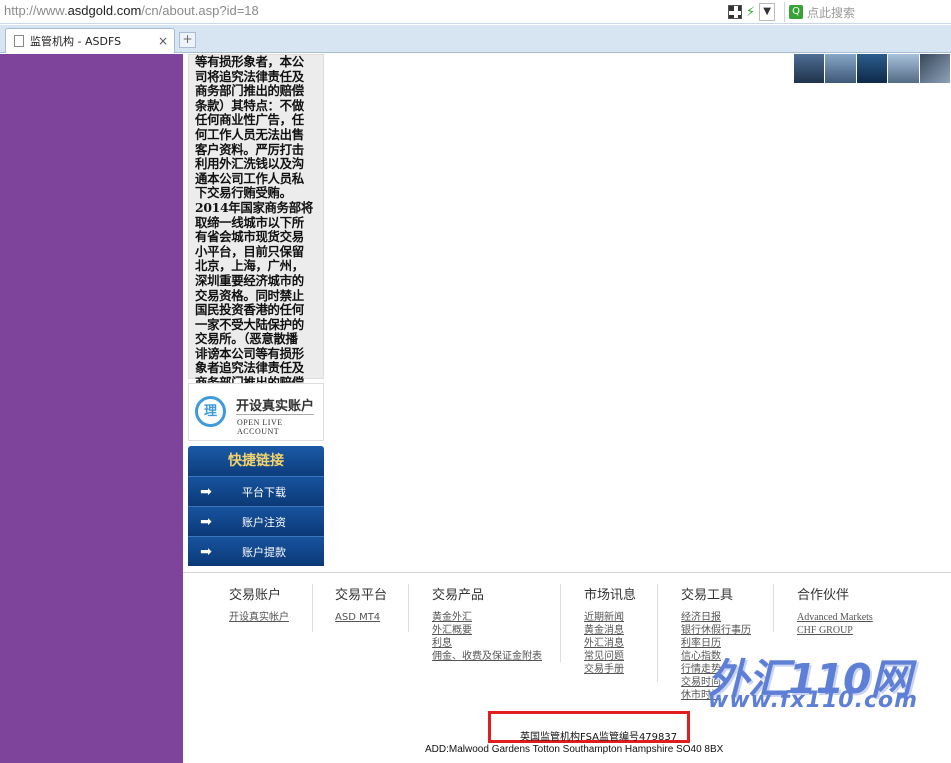 This screenshot has height=763, width=951. I want to click on quick-link-label: 账户注资, so click(264, 522).